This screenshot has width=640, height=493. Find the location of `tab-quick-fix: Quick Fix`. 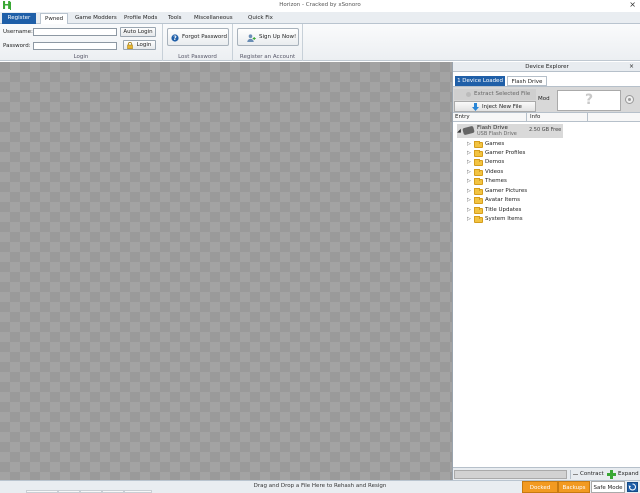

tab-quick-fix: Quick Fix is located at coordinates (260, 18).